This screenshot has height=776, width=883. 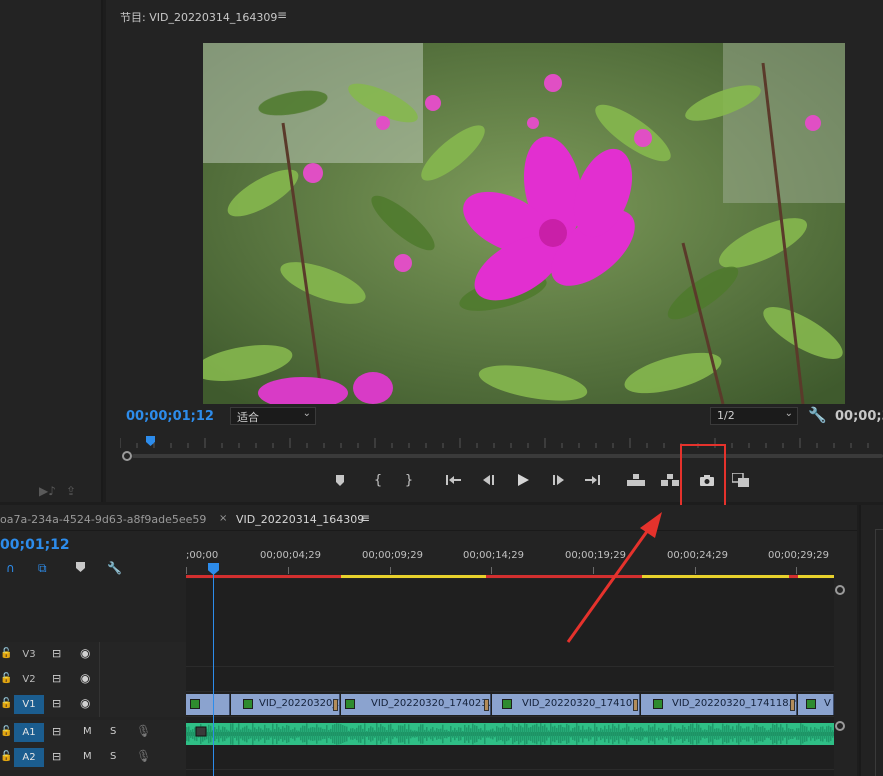 What do you see at coordinates (29, 704) in the screenshot?
I see `track-label-v1: V1` at bounding box center [29, 704].